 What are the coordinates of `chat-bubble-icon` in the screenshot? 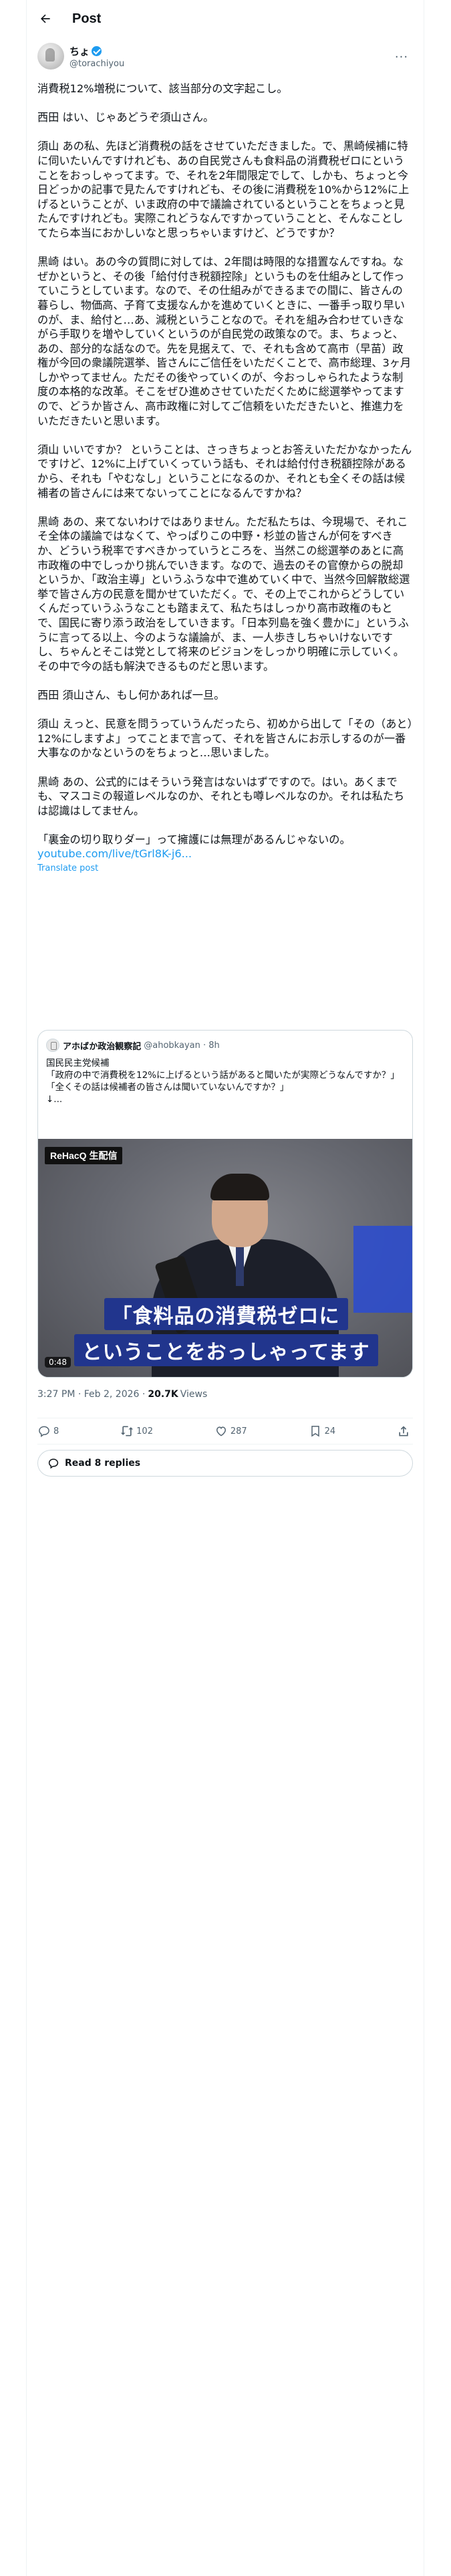 It's located at (53, 1464).